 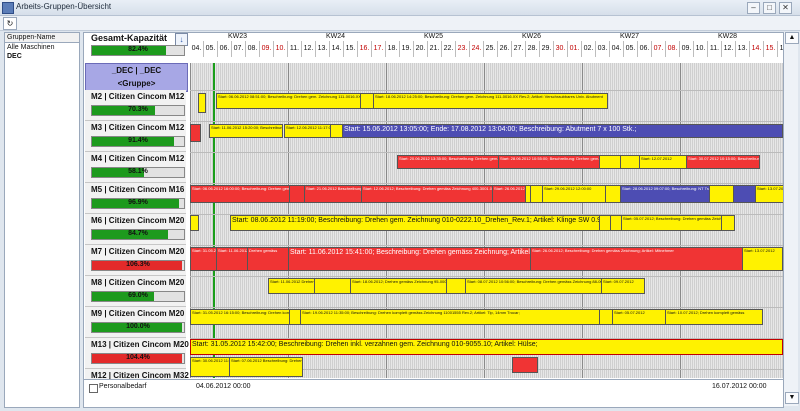 What do you see at coordinates (138, 127) in the screenshot?
I see `machine-name: M3 | Citizen Cincom M12` at bounding box center [138, 127].